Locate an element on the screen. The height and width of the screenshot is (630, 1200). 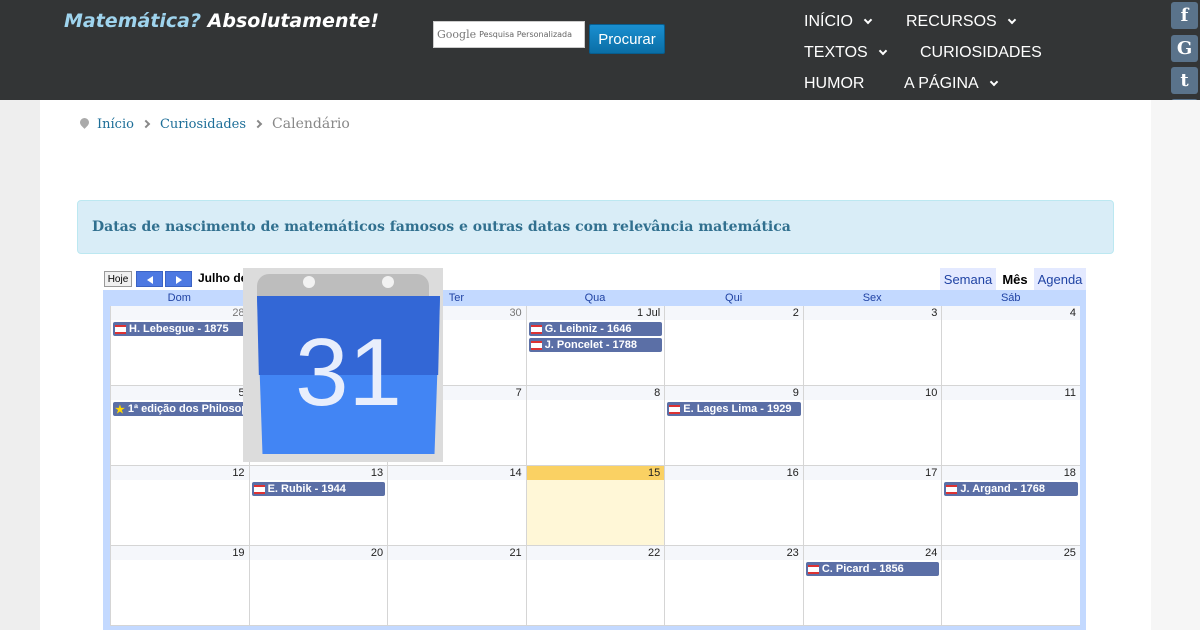
day-number: 8 is located at coordinates (657, 393).